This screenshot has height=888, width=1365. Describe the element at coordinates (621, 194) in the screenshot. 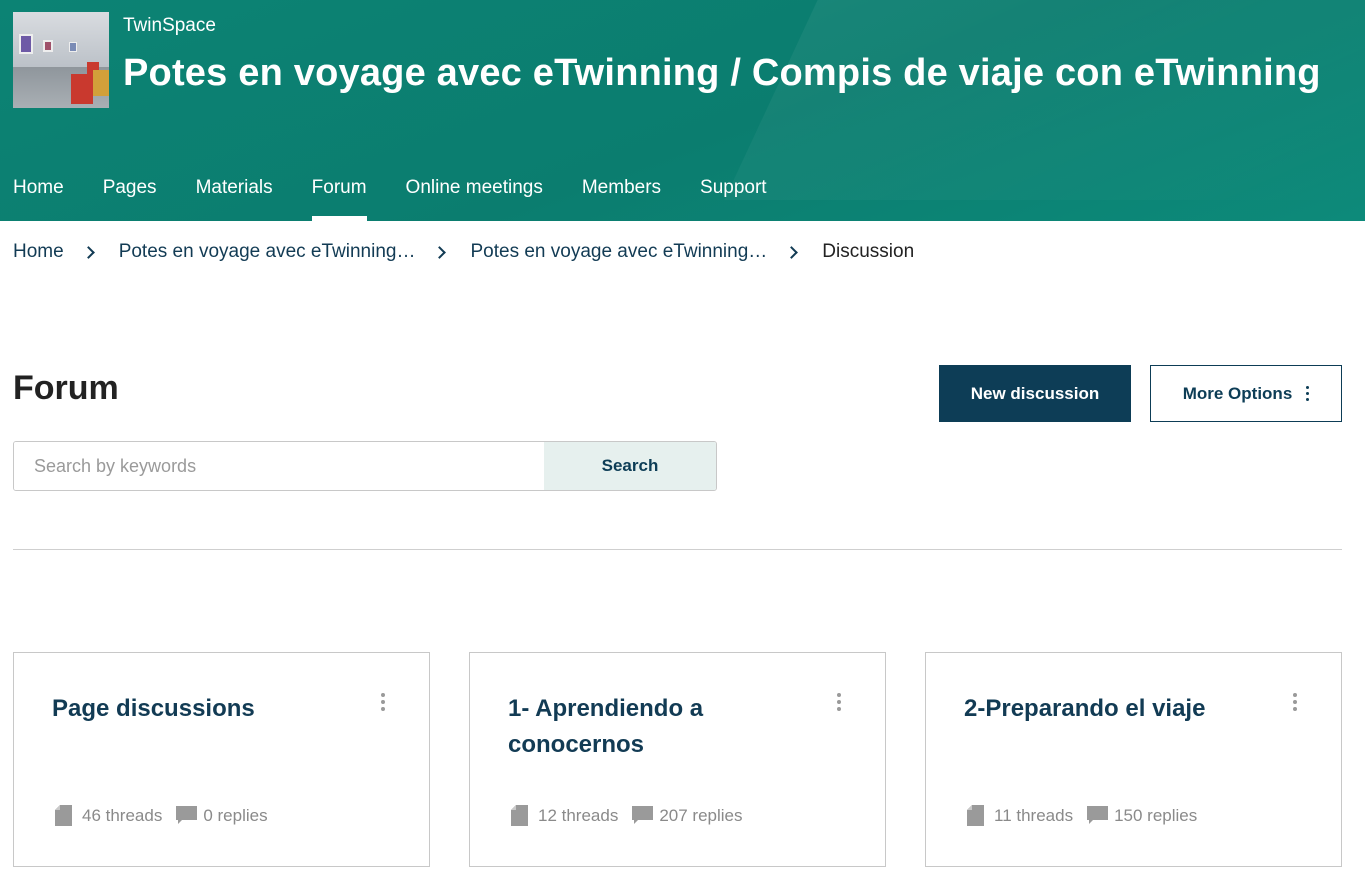

I see `nav-item-members: Members` at that location.